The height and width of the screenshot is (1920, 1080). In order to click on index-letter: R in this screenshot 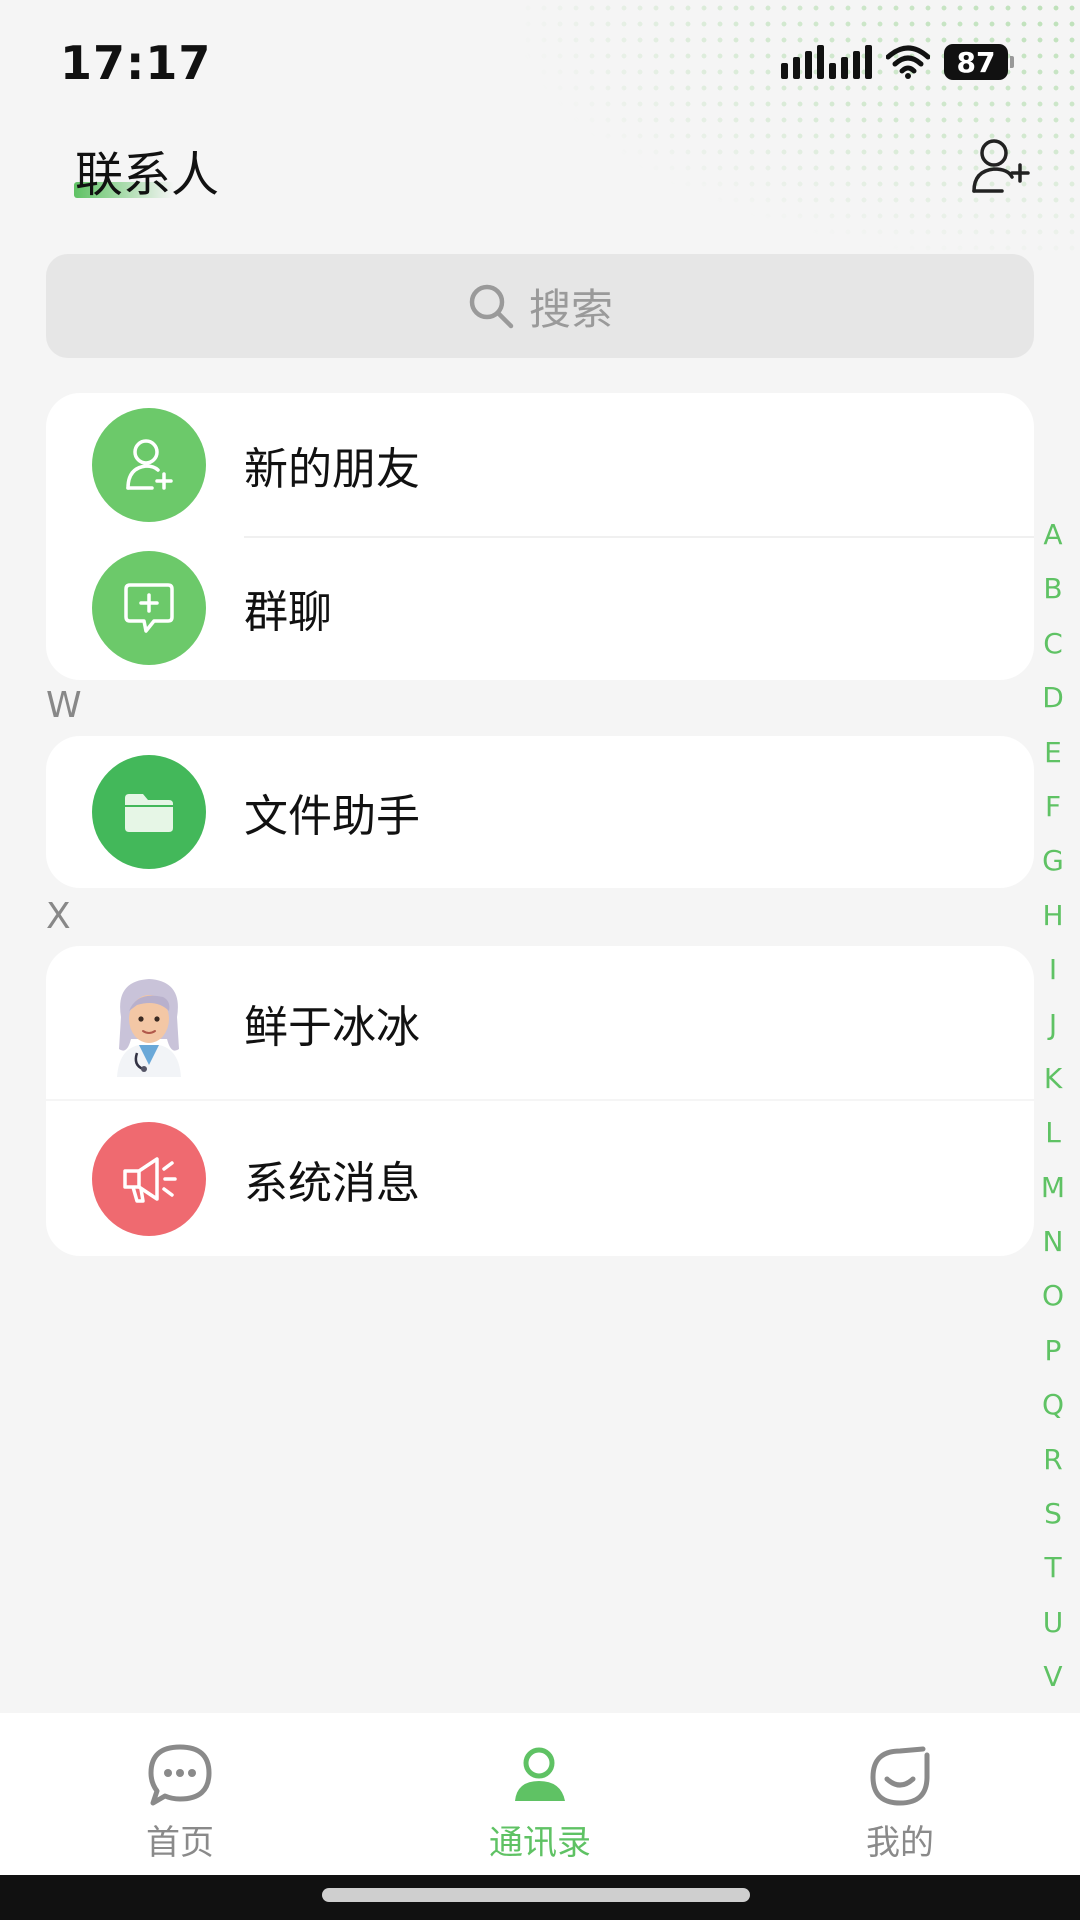, I will do `click(1052, 1468)`.